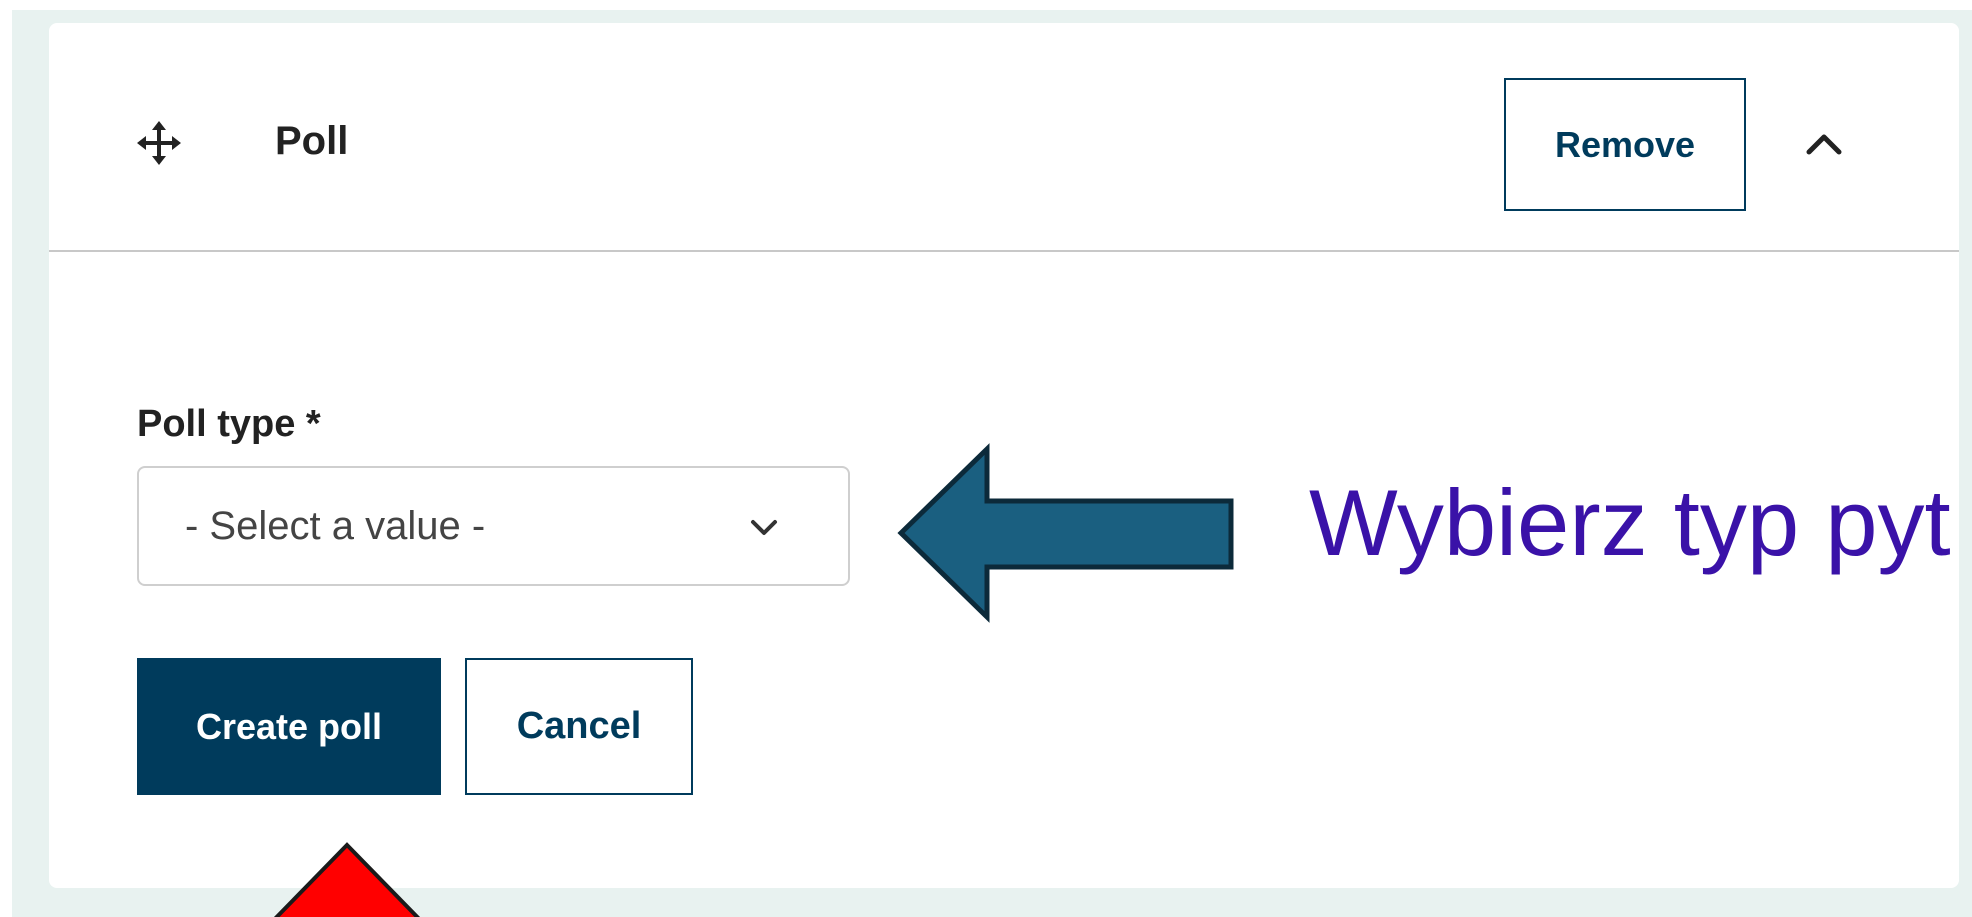 This screenshot has height=917, width=1972. What do you see at coordinates (1625, 144) in the screenshot?
I see `remove-button: Remove` at bounding box center [1625, 144].